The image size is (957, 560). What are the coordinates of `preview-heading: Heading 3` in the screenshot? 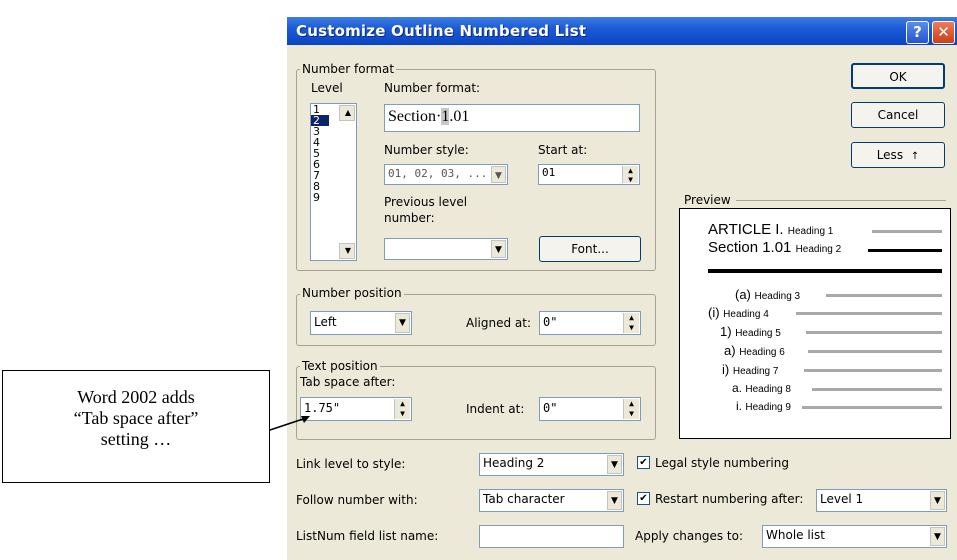 It's located at (777, 296).